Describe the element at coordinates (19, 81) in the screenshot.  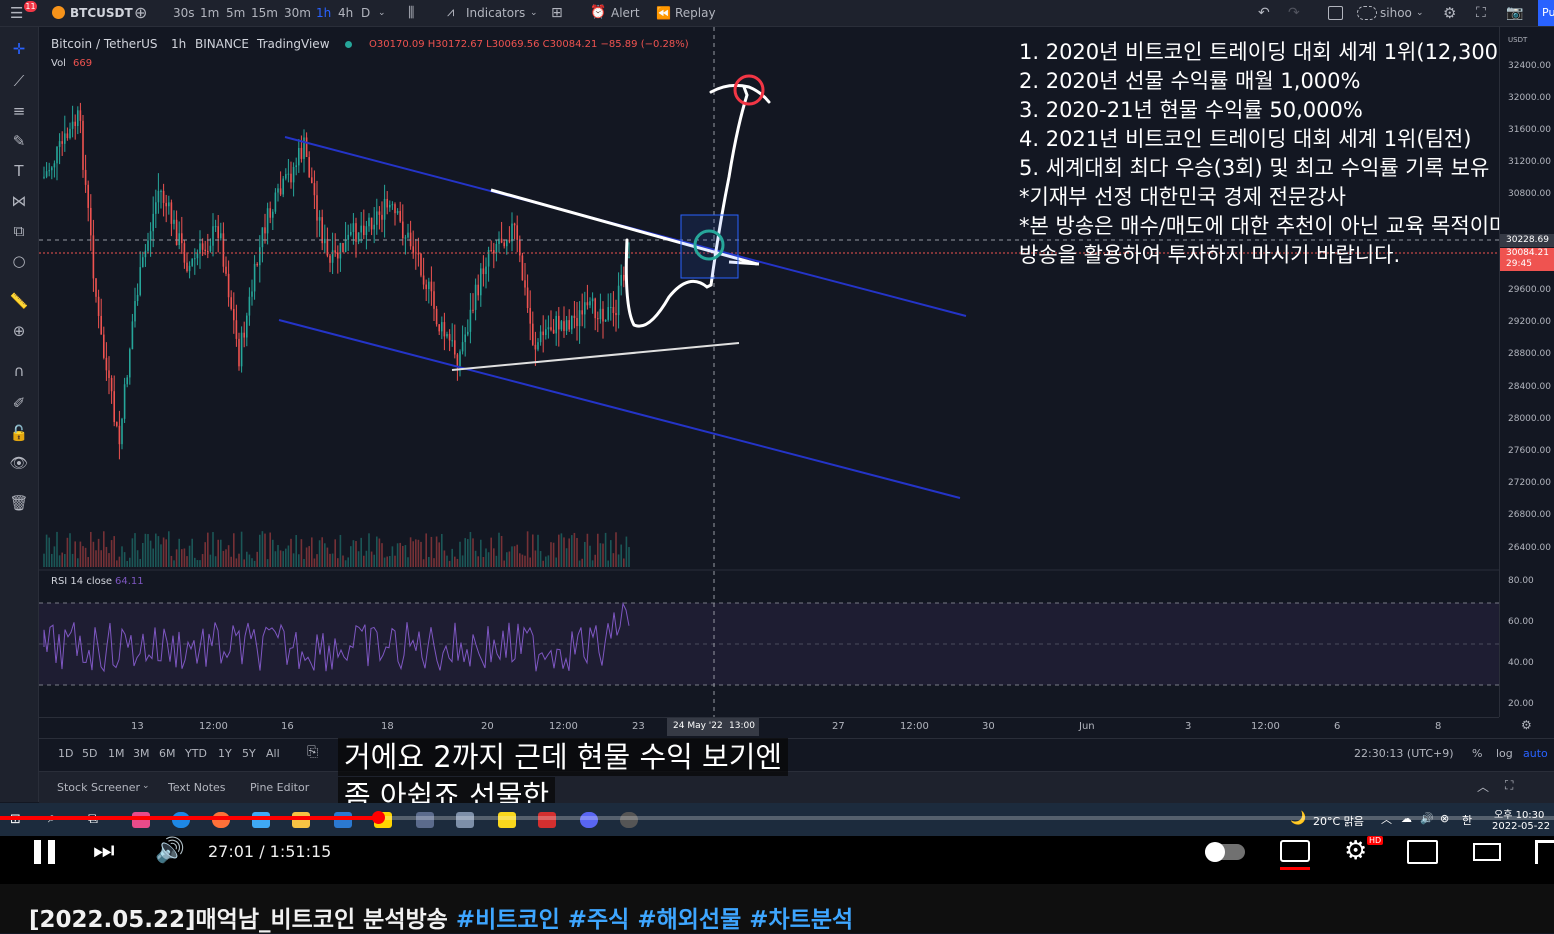
I see `trend-line-icon: ⟋` at that location.